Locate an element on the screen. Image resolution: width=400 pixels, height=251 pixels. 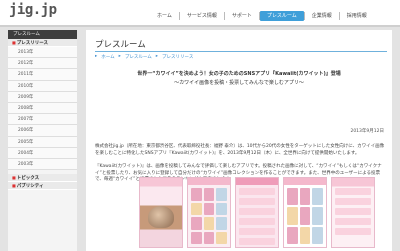
sidebar-item-year: 2005年 is located at coordinates (42, 142).